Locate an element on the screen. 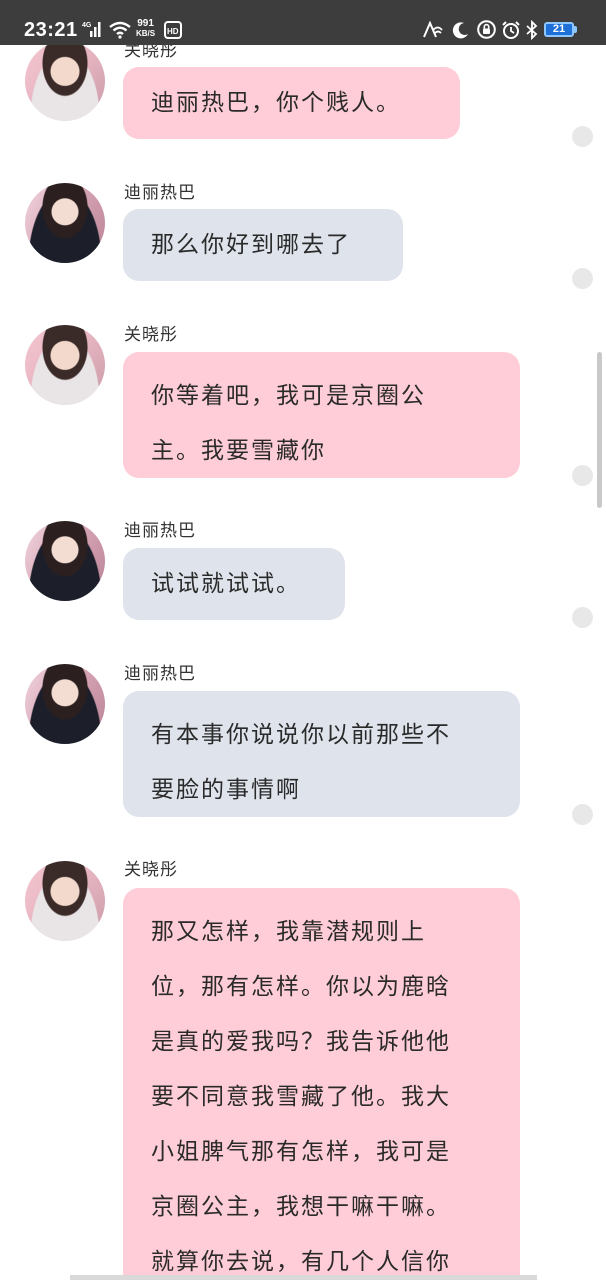  alarm-icon is located at coordinates (511, 32).